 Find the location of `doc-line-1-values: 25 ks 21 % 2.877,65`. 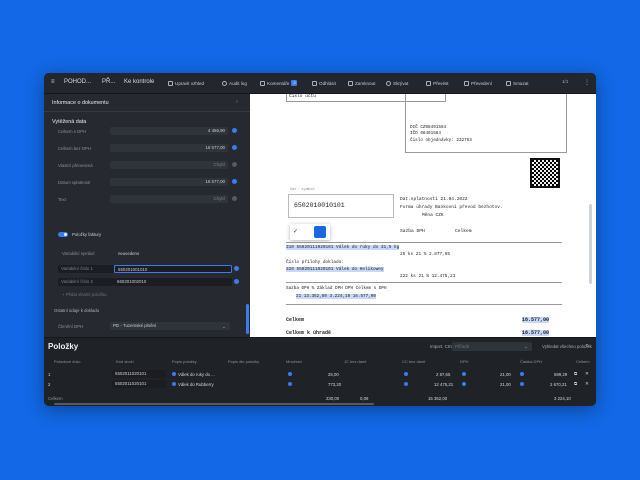

doc-line-1-values: 25 ks 21 % 2.877,65 is located at coordinates (425, 254).